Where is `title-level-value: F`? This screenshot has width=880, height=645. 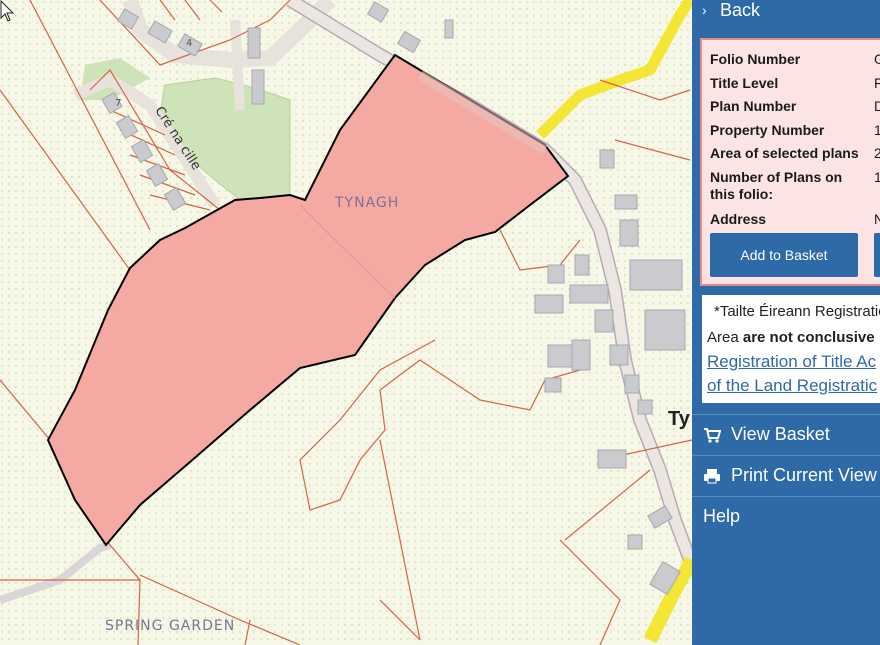
title-level-value: F is located at coordinates (877, 83).